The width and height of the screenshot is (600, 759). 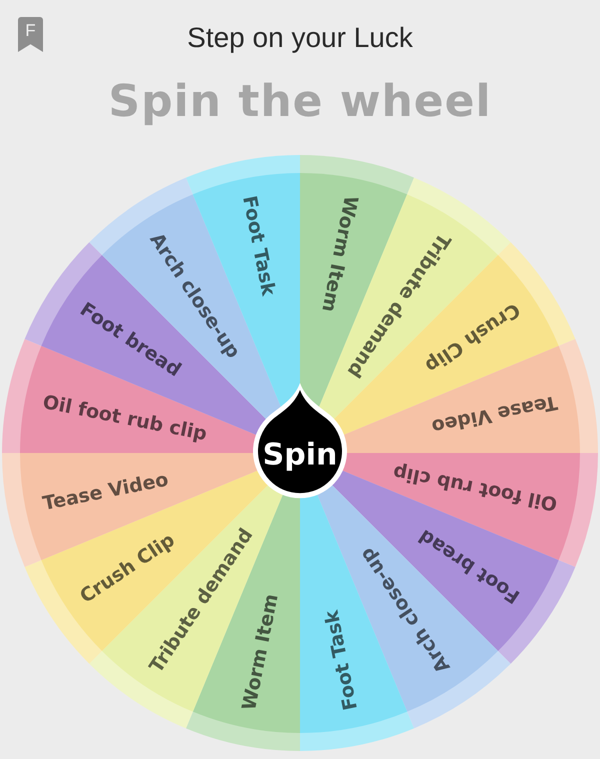 What do you see at coordinates (300, 102) in the screenshot?
I see `wheel-heading: Spin the wheel` at bounding box center [300, 102].